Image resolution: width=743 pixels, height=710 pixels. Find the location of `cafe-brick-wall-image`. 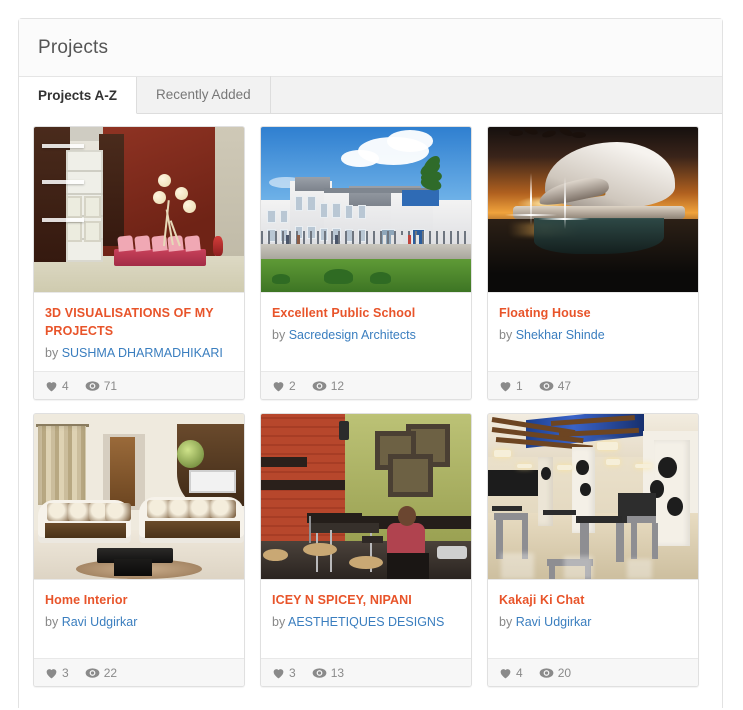

cafe-brick-wall-image is located at coordinates (366, 496).